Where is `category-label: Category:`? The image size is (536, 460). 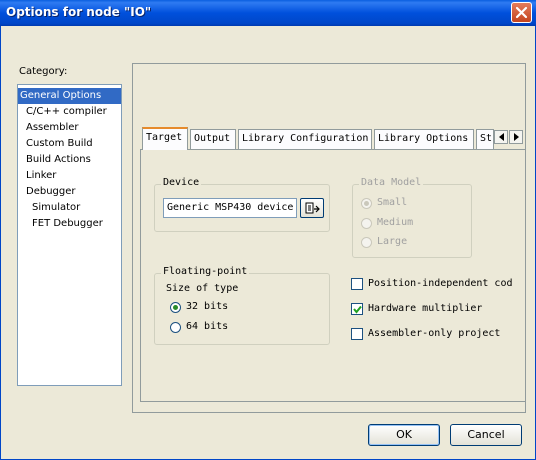 category-label: Category: is located at coordinates (43, 71).